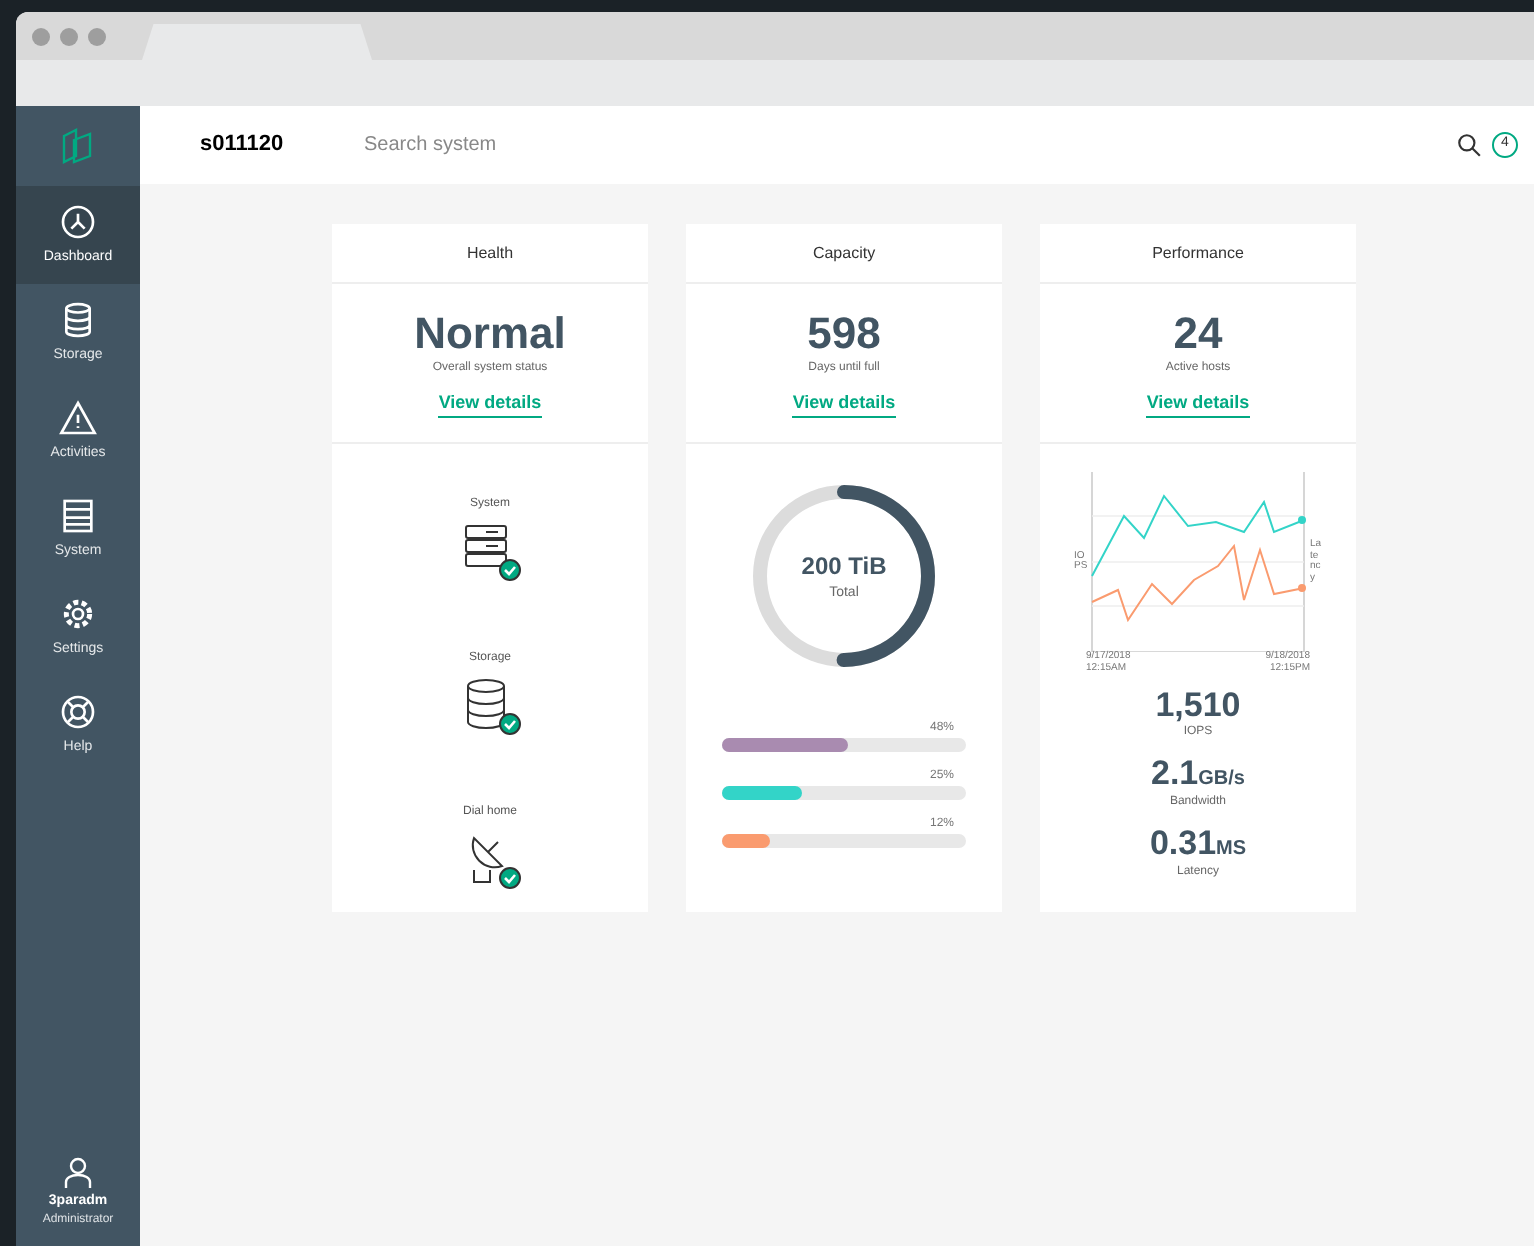  I want to click on server-icon, so click(78, 515).